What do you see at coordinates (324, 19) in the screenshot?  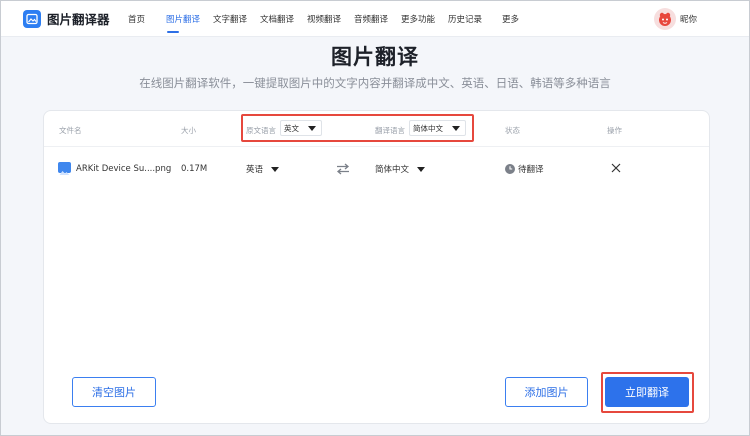 I see `nav-item-video-translate: 视频翻译` at bounding box center [324, 19].